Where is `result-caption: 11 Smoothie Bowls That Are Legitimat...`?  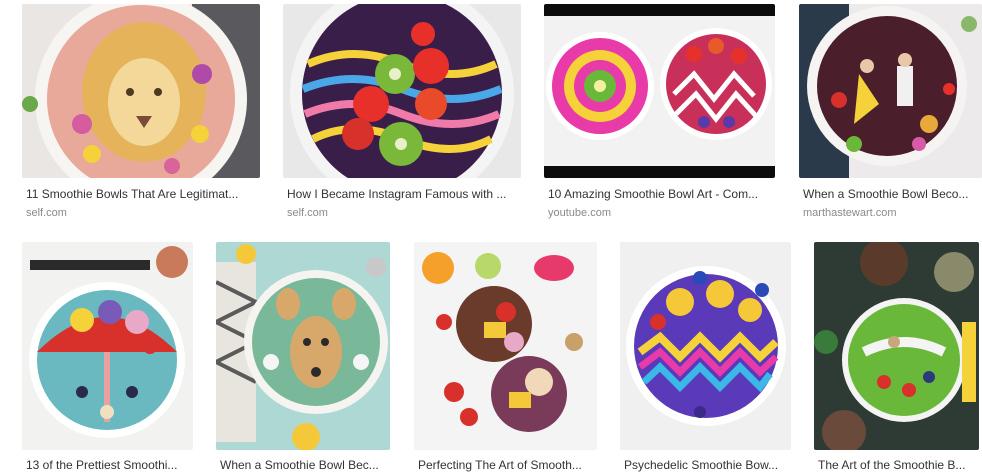 result-caption: 11 Smoothie Bowls That Are Legitimat... is located at coordinates (140, 194).